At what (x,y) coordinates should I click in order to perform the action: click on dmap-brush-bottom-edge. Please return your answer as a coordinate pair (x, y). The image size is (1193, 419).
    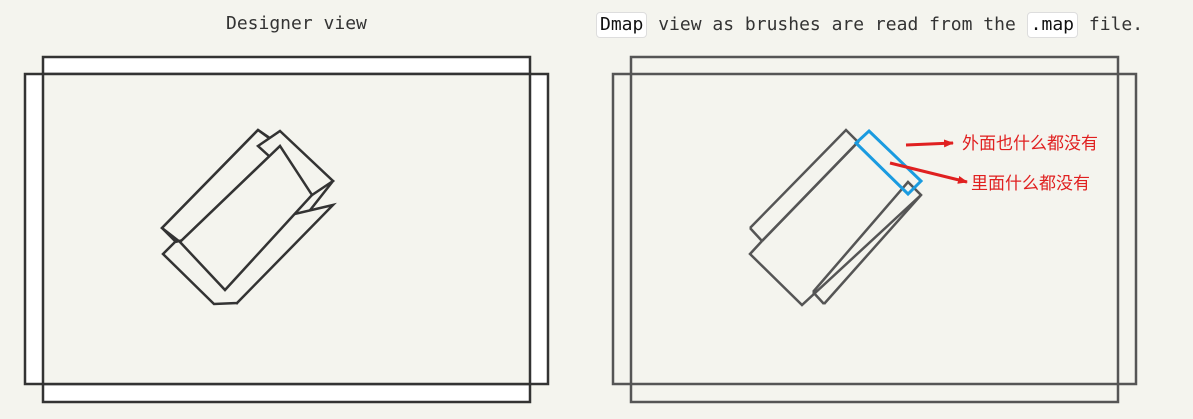
    Looking at the image, I should click on (872, 249).